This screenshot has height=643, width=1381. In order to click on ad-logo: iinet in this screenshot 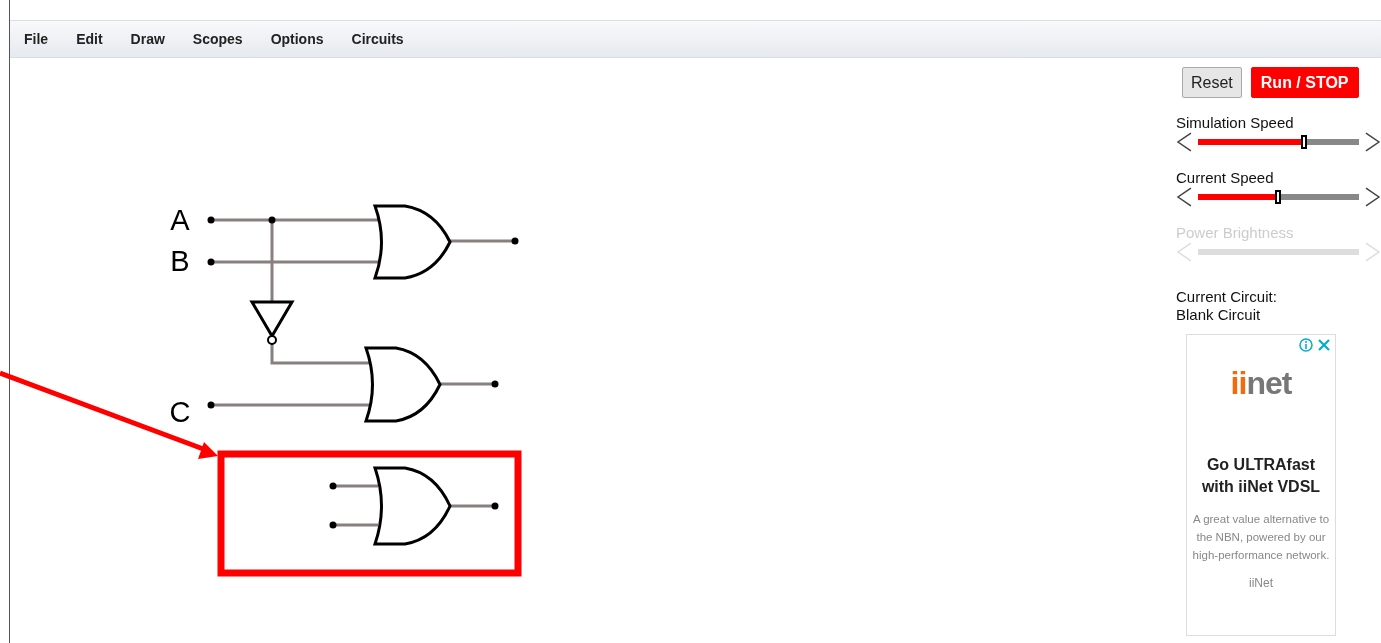, I will do `click(1261, 383)`.